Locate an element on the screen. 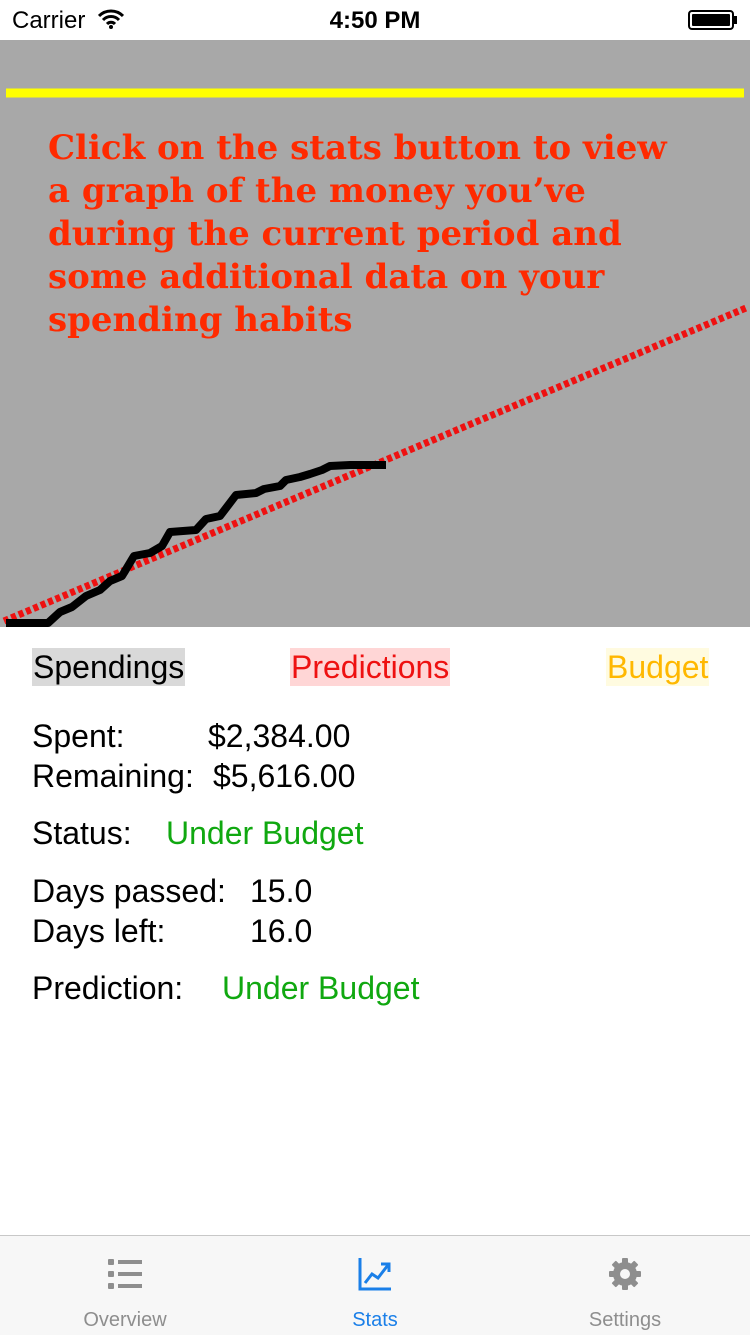 This screenshot has height=1335, width=750. remaining-label: Remaining: is located at coordinates (113, 776).